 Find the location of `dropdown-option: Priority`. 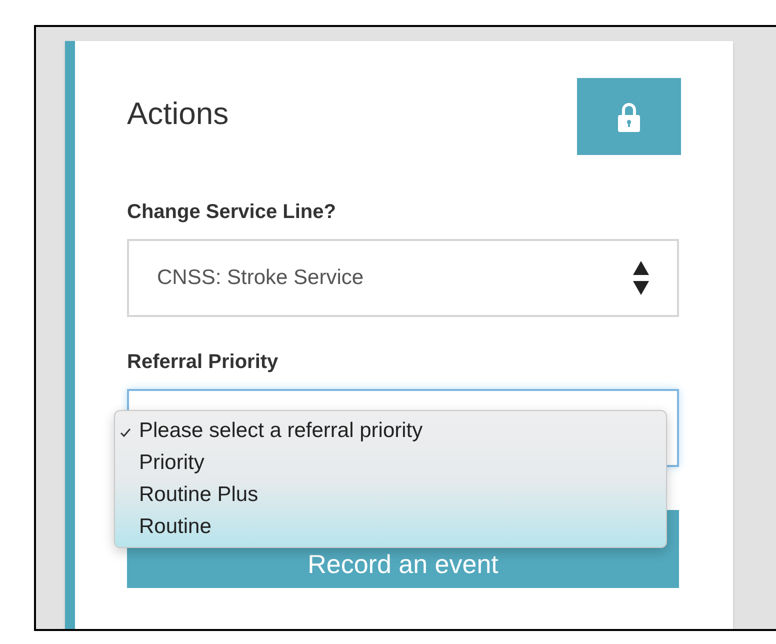

dropdown-option: Priority is located at coordinates (390, 463).